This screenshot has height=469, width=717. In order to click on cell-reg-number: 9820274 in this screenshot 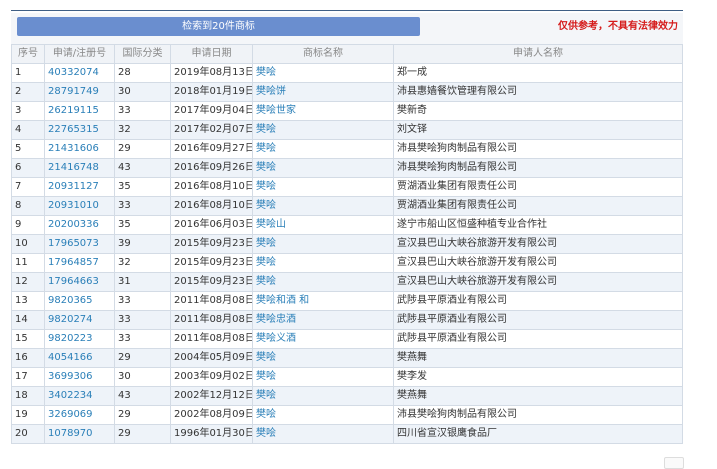, I will do `click(79, 320)`.